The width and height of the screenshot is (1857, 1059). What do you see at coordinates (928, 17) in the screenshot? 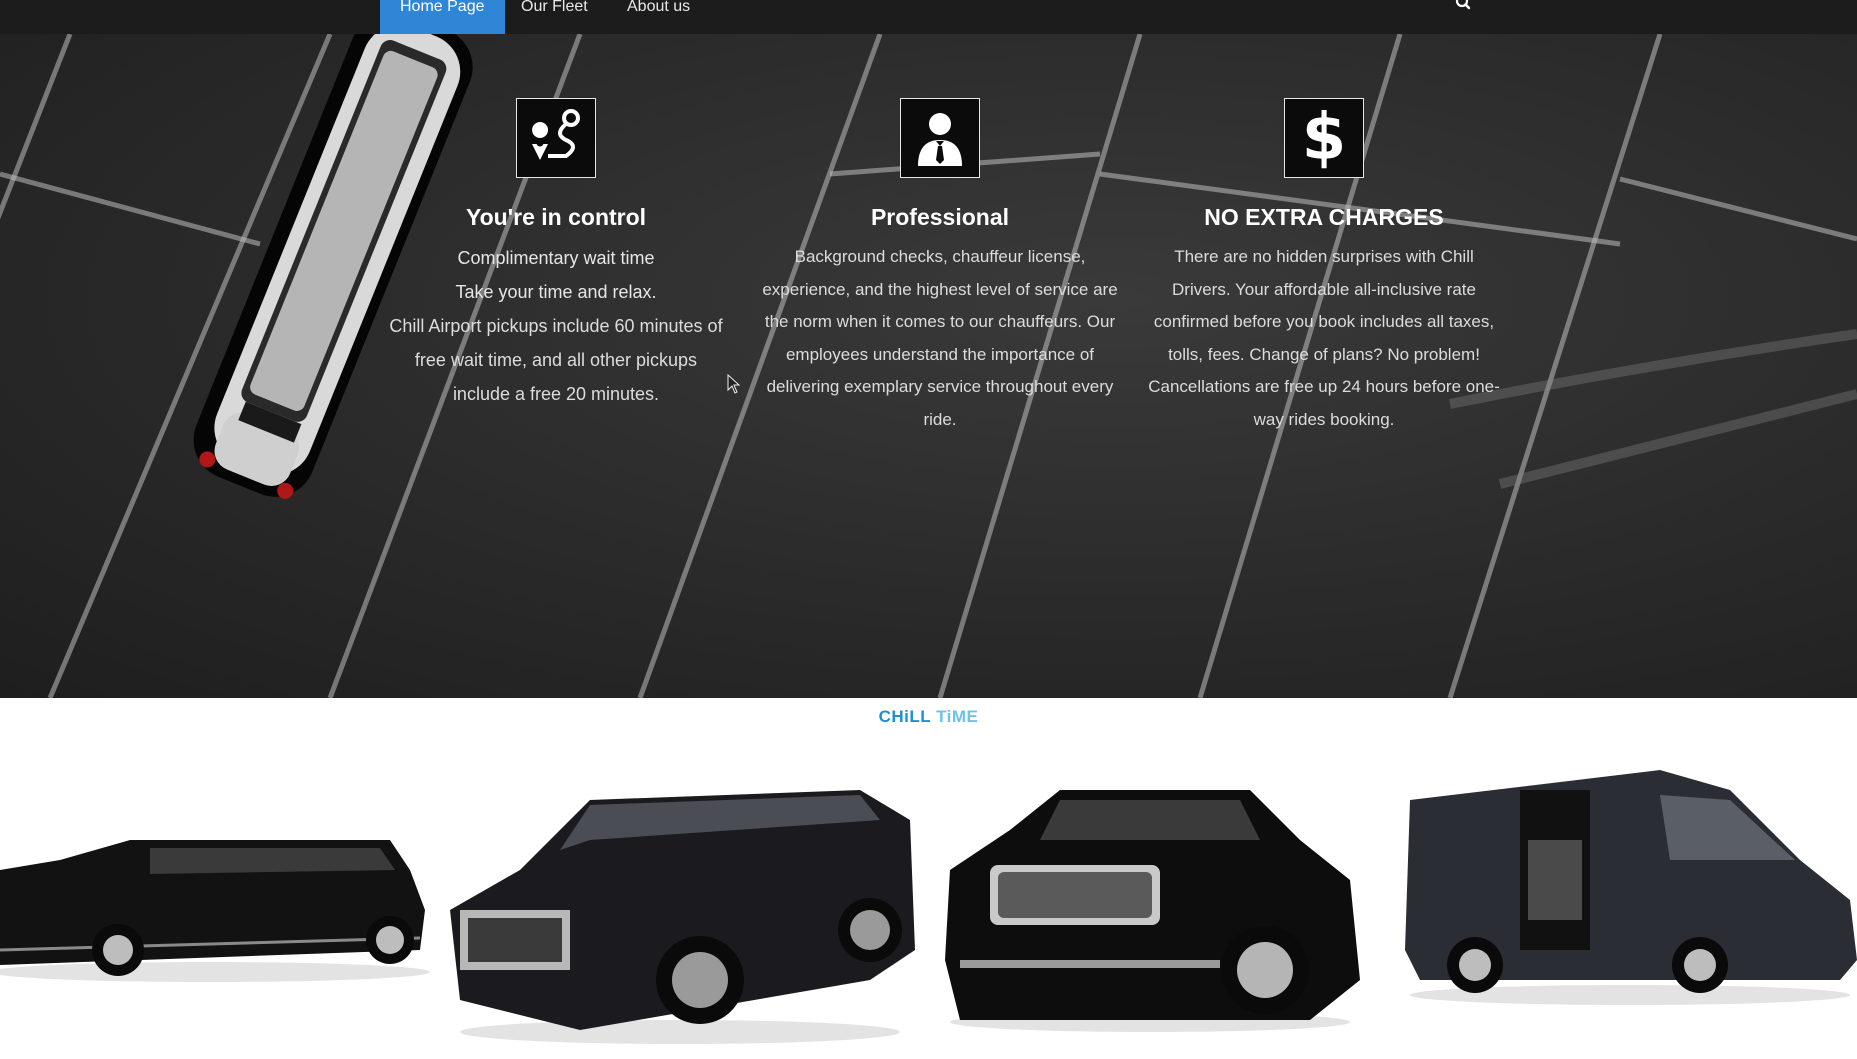
I see `top-navigation: Home Page Our Fleet About us` at bounding box center [928, 17].